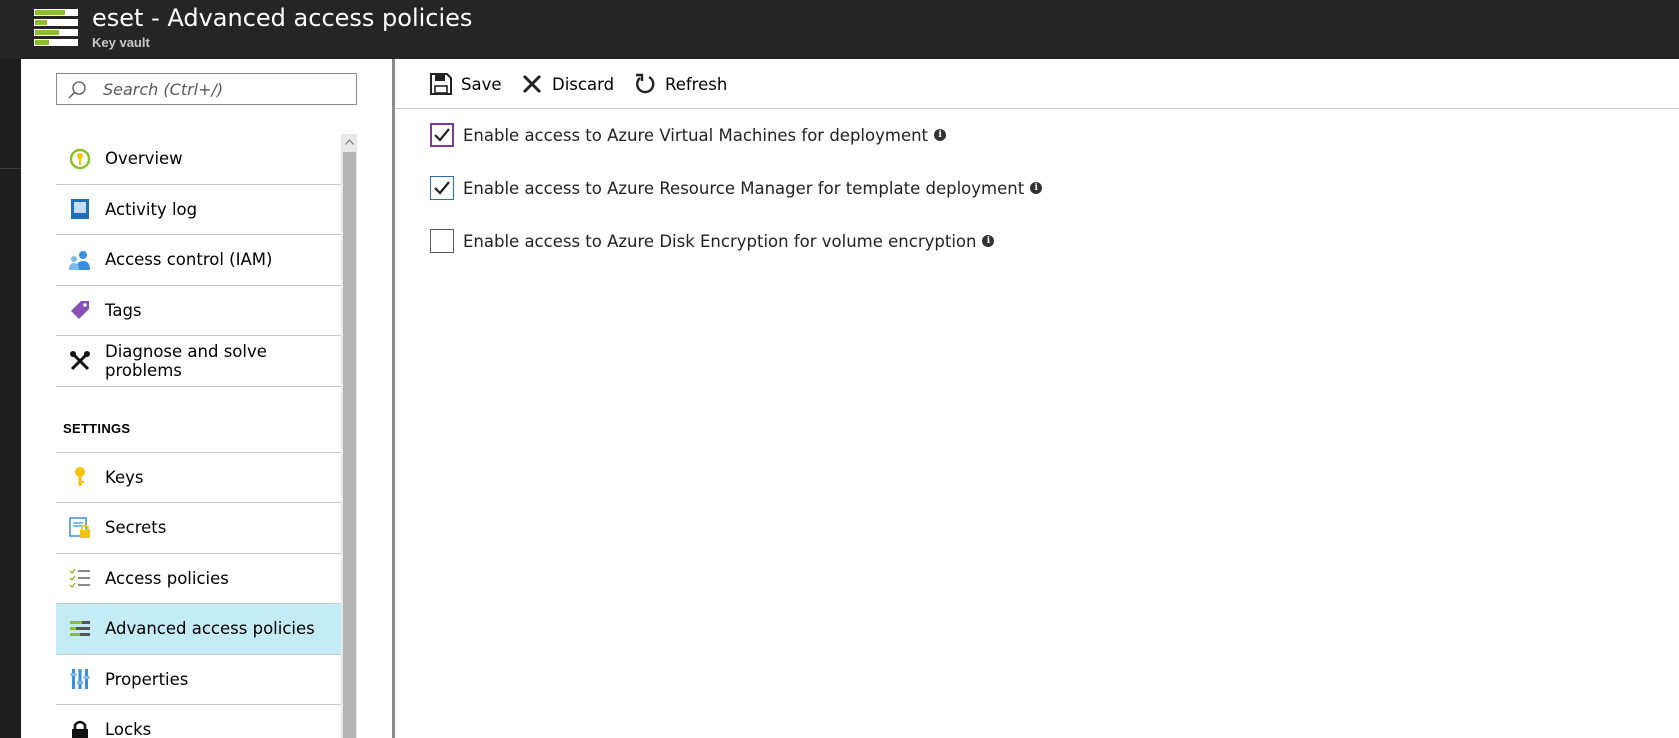 The image size is (1679, 738). Describe the element at coordinates (349, 445) in the screenshot. I see `scrollbar-thumb` at that location.